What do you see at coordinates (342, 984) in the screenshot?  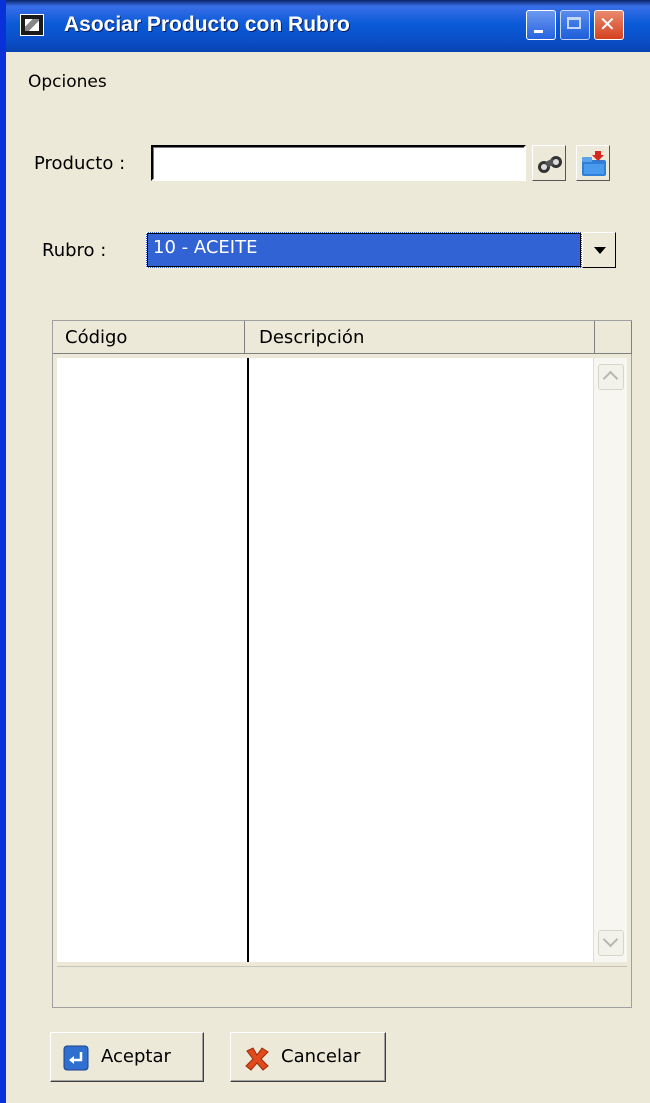 I see `horizontal-scrollbar` at bounding box center [342, 984].